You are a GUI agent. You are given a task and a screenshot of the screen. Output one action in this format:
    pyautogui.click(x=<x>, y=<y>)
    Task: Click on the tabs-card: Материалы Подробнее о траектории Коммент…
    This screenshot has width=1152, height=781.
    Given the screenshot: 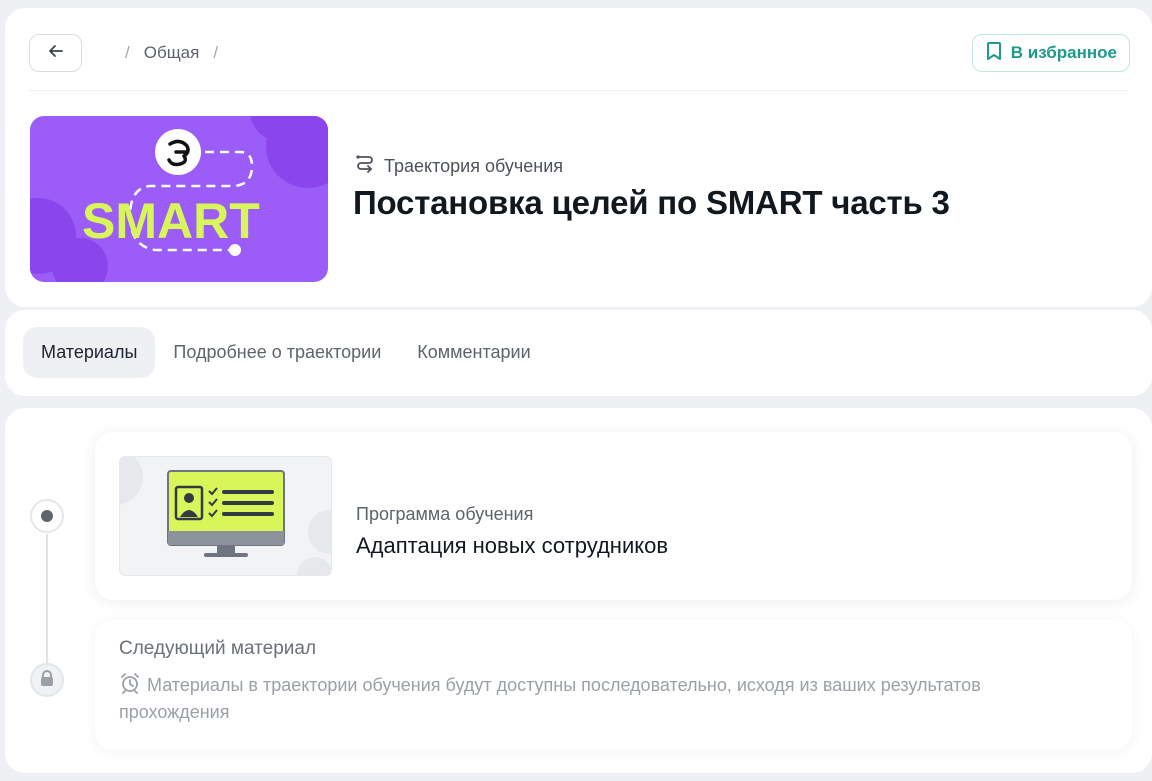 What is the action you would take?
    pyautogui.click(x=578, y=353)
    